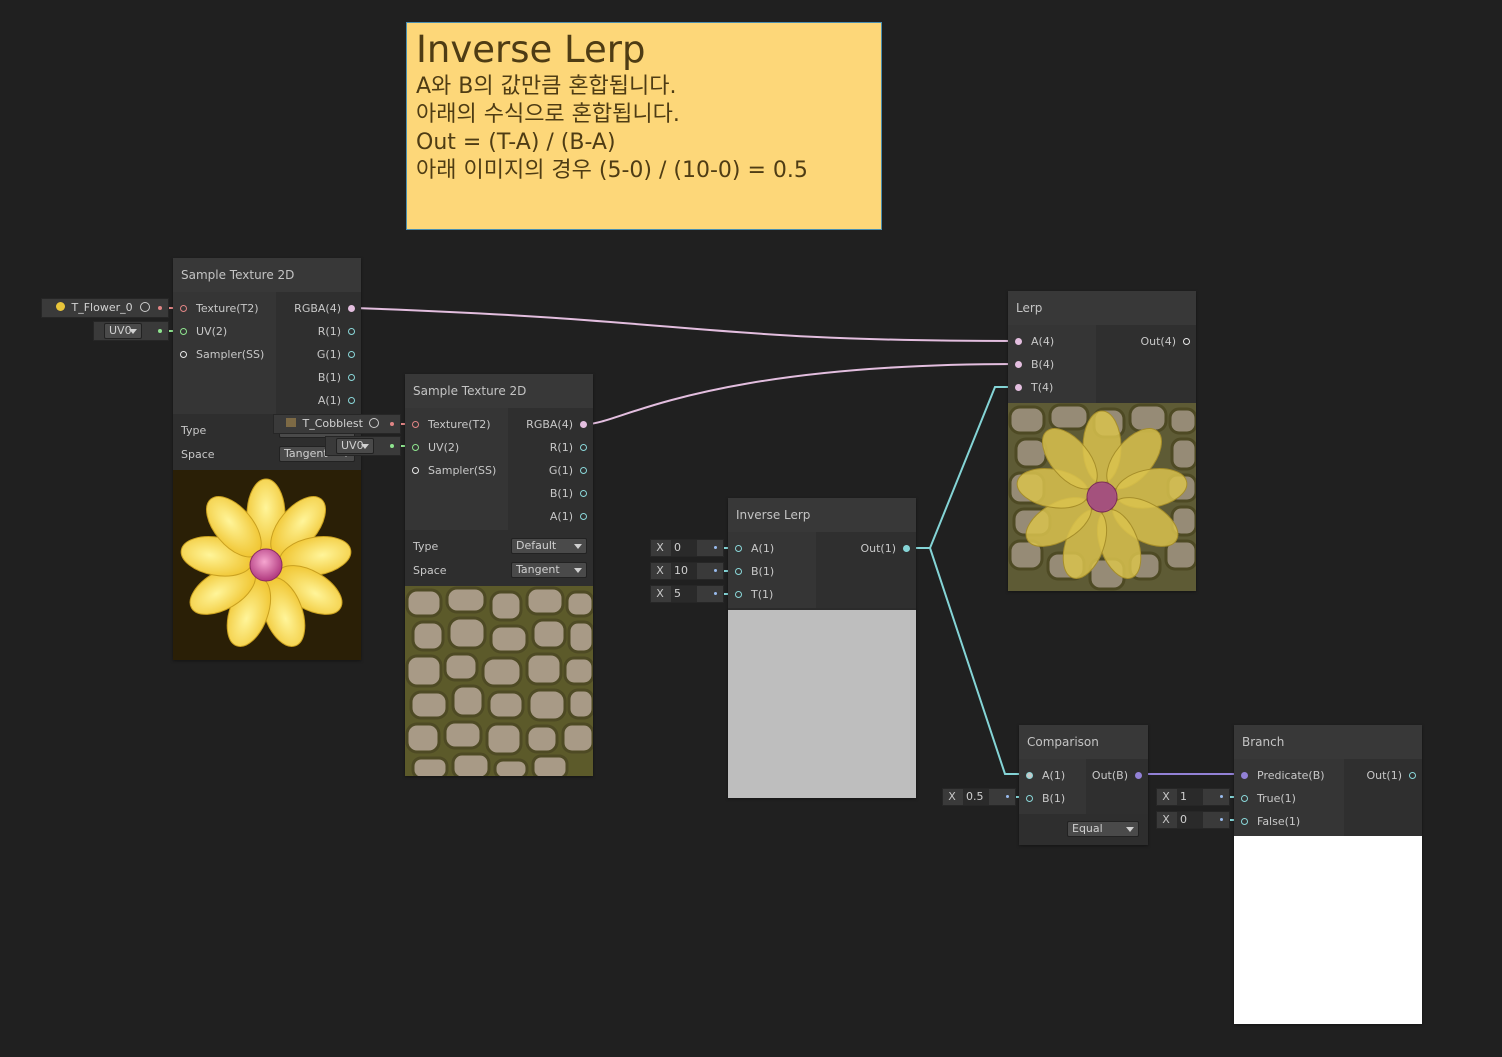  What do you see at coordinates (1083, 785) in the screenshot?
I see `node-comparison: Comparison A(1) B(1) Out(B) Equal` at bounding box center [1083, 785].